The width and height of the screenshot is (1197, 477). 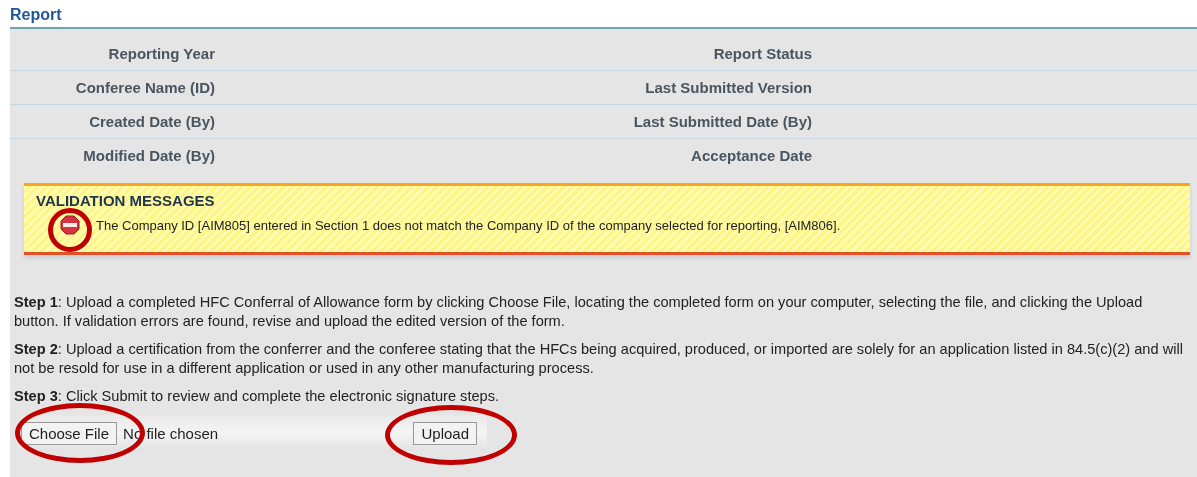 What do you see at coordinates (728, 87) in the screenshot?
I see `field-label: Last Submitted Version` at bounding box center [728, 87].